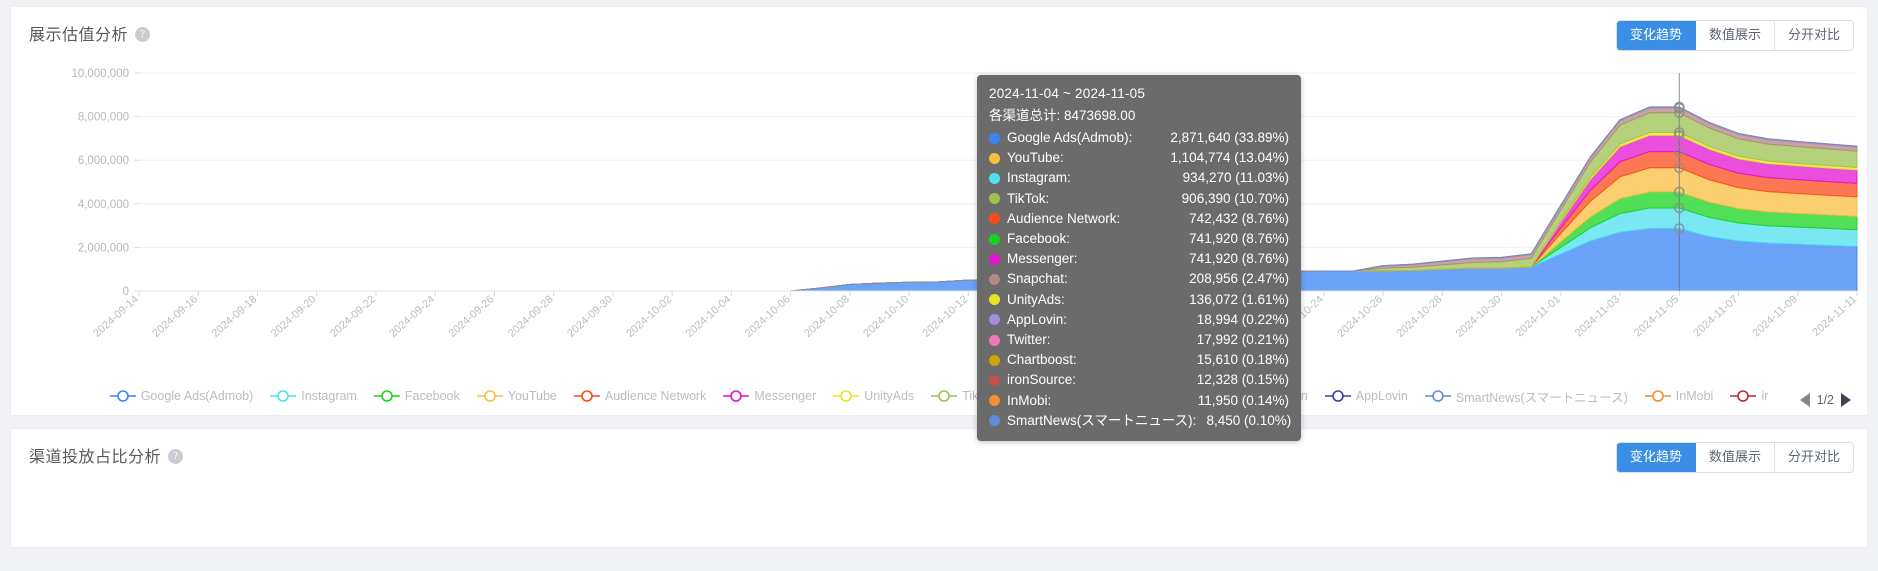 This screenshot has height=571, width=1878. Describe the element at coordinates (768, 316) in the screenshot. I see `x-axis-tick-label: 2024-10-06` at that location.